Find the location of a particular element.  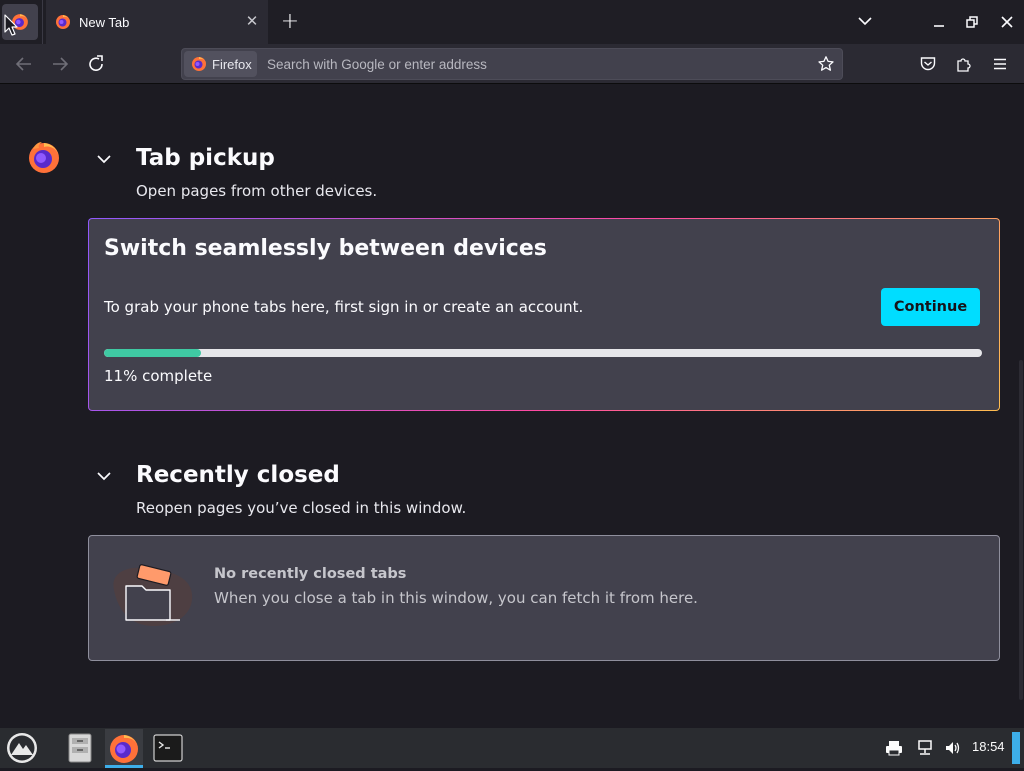

terminal-icon is located at coordinates (168, 748).